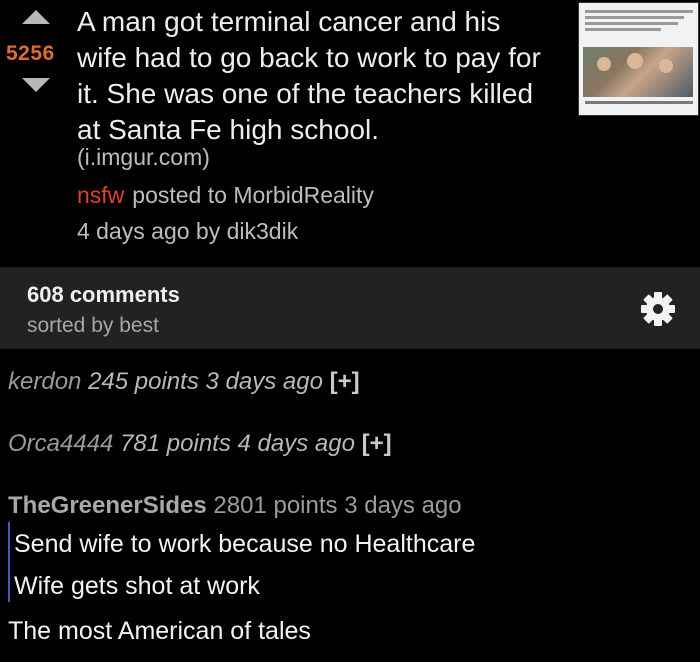 The image size is (700, 662). I want to click on gear-icon-svg, so click(658, 309).